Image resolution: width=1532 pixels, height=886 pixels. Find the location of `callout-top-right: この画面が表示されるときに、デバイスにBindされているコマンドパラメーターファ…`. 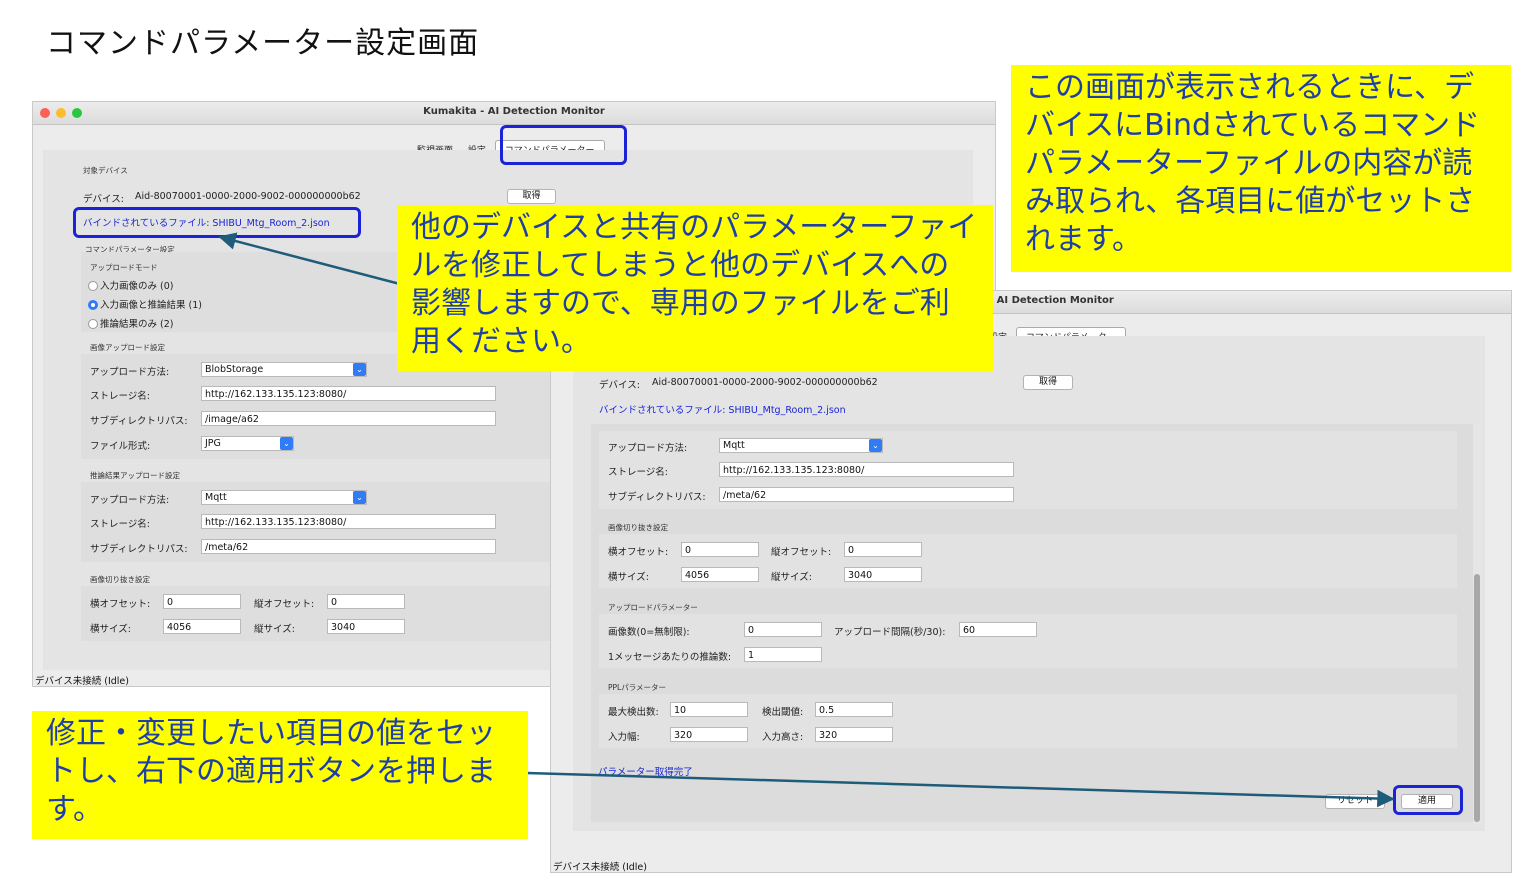

callout-top-right: この画面が表示されるときに、デバイスにBindされているコマンドパラメーターファ… is located at coordinates (1261, 168).